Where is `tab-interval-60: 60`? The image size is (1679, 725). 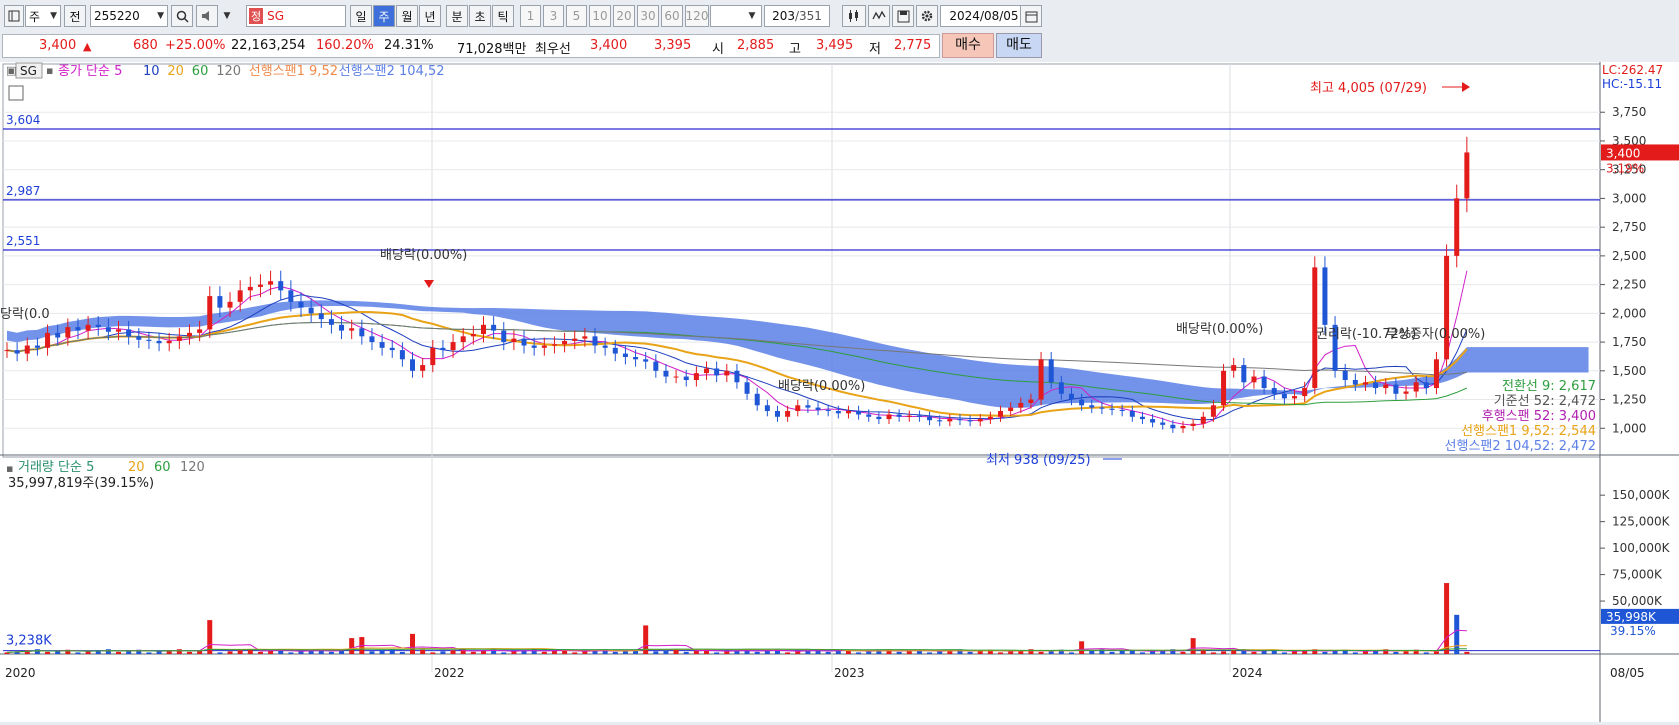
tab-interval-60: 60 is located at coordinates (672, 16).